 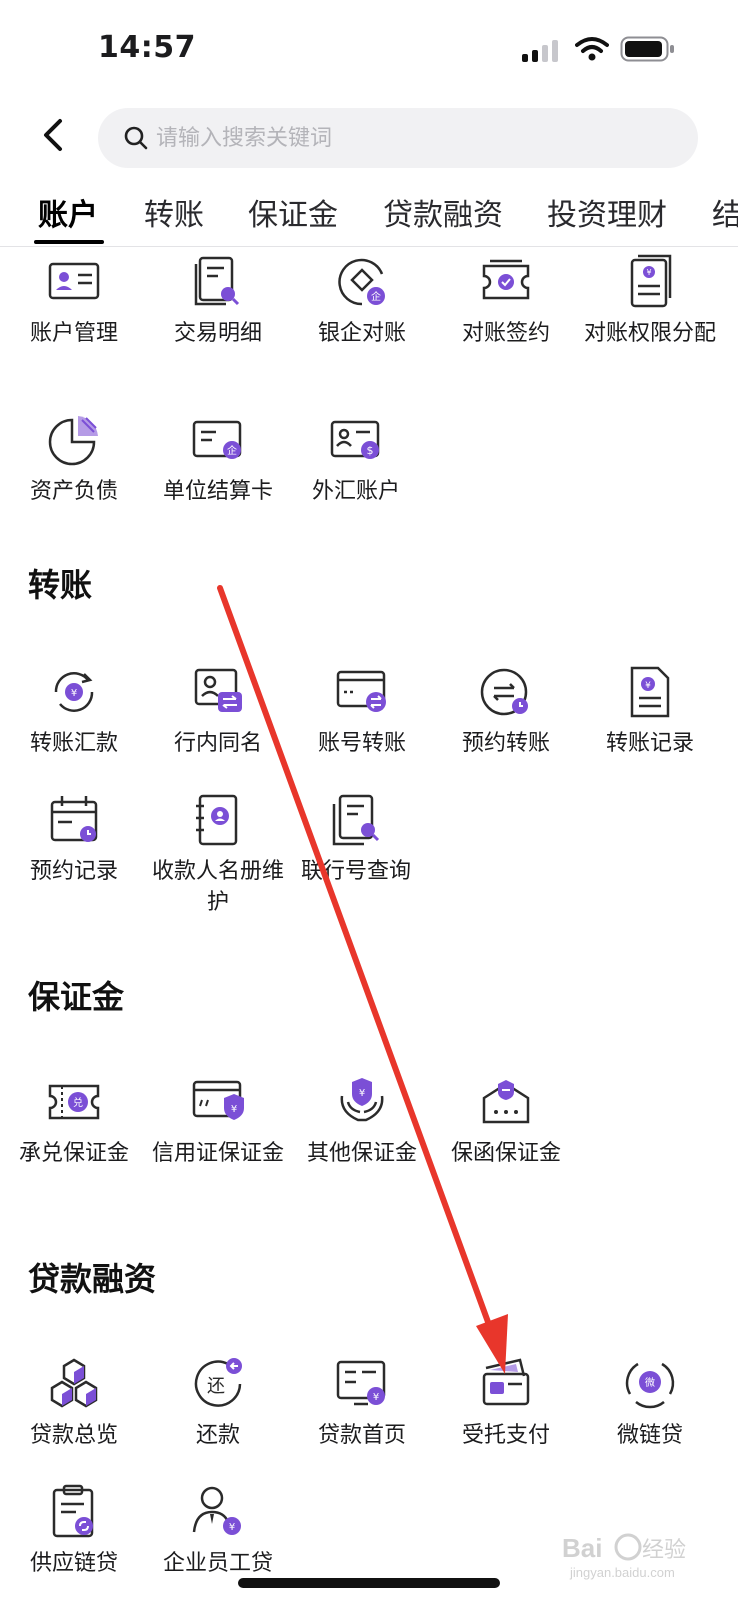 What do you see at coordinates (73, 1563) in the screenshot?
I see `grid-item-label: 供应链贷` at bounding box center [73, 1563].